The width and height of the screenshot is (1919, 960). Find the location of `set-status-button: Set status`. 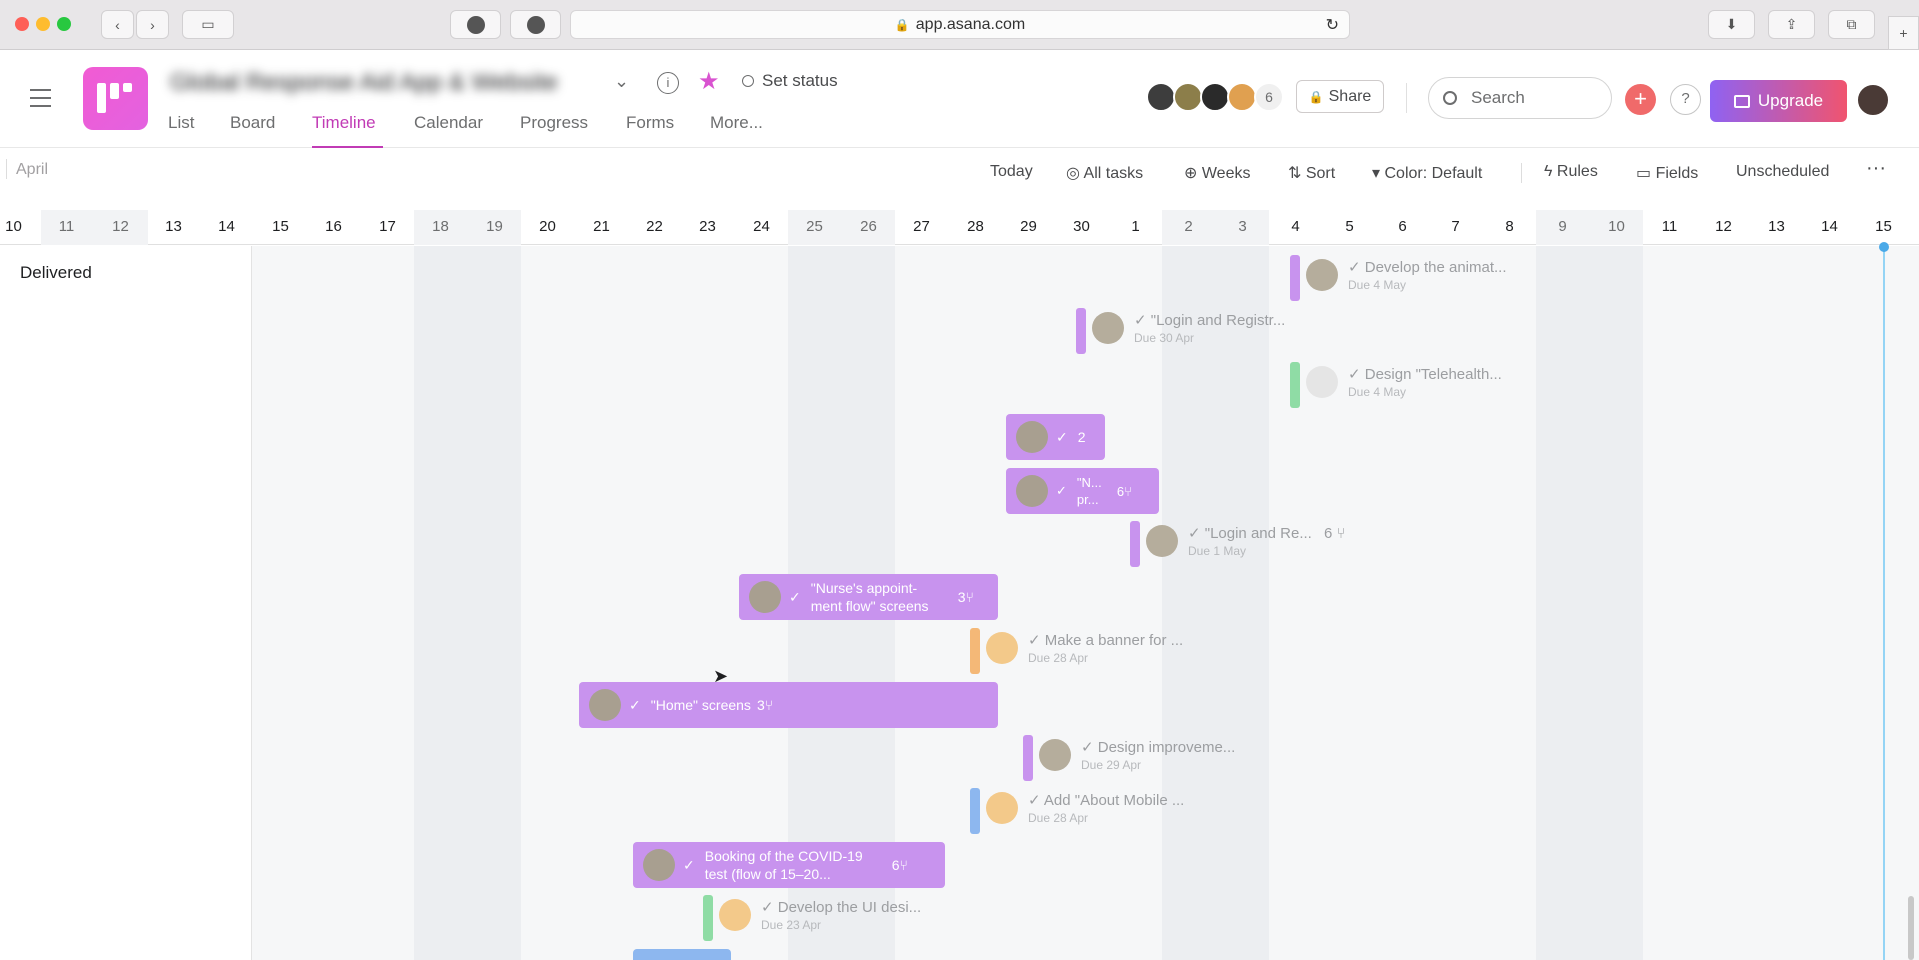

set-status-button: Set status is located at coordinates (800, 81).